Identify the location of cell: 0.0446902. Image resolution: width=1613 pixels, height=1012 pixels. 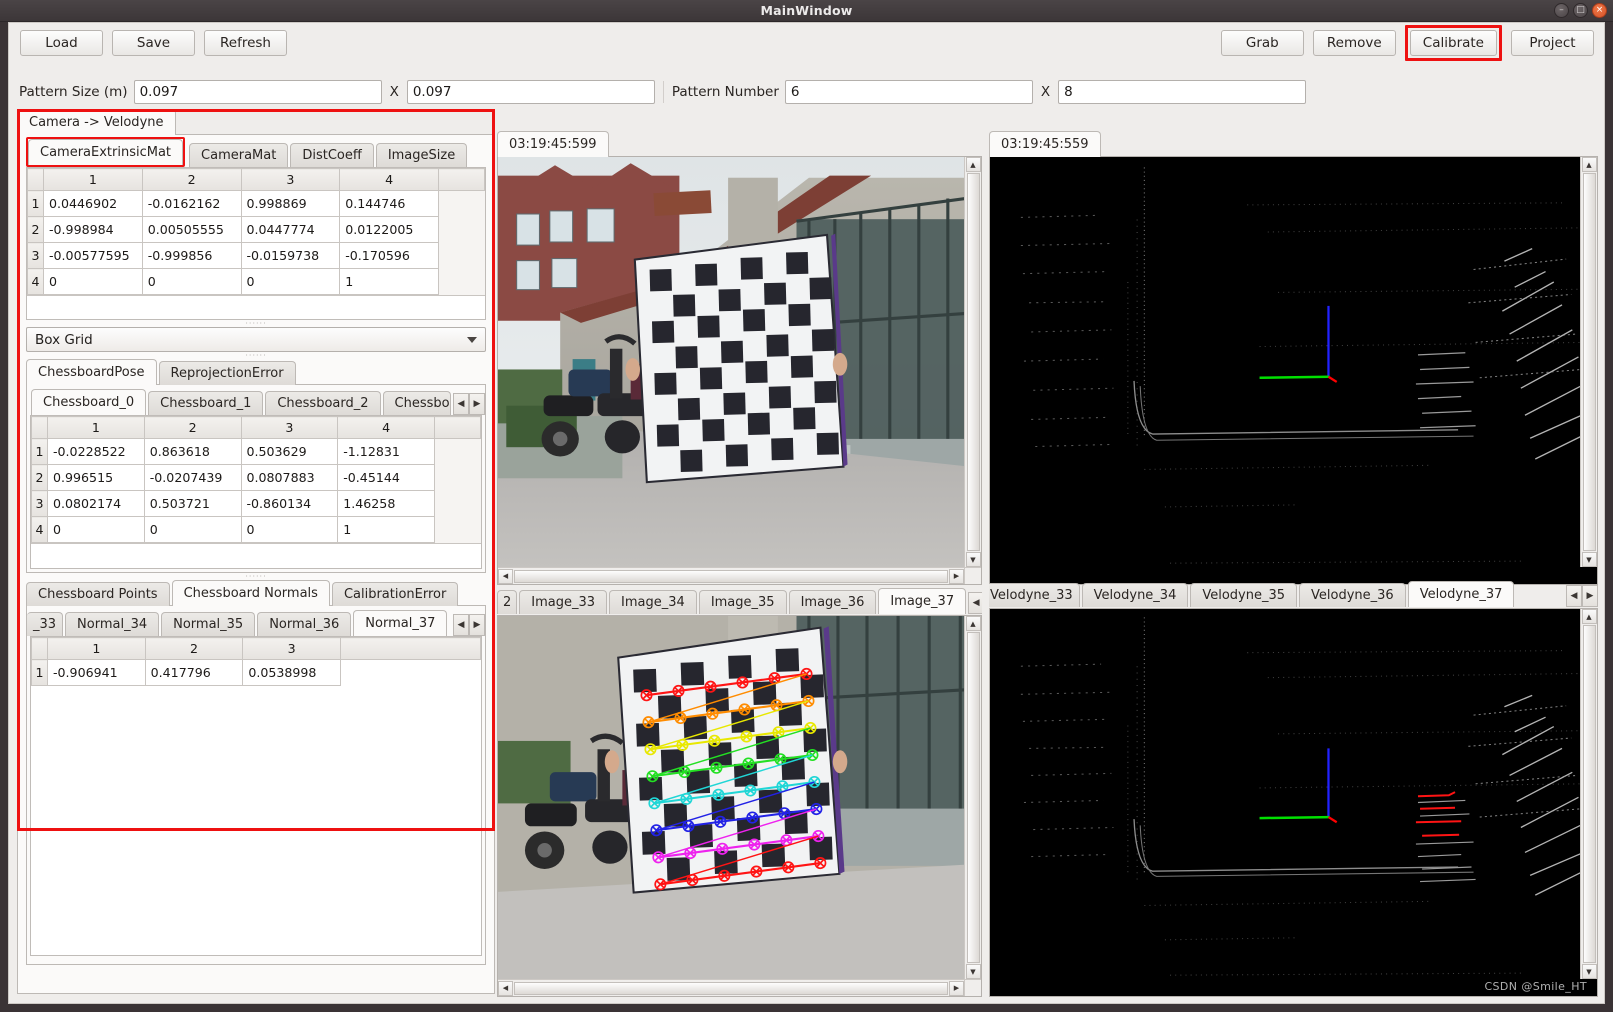
(93, 203).